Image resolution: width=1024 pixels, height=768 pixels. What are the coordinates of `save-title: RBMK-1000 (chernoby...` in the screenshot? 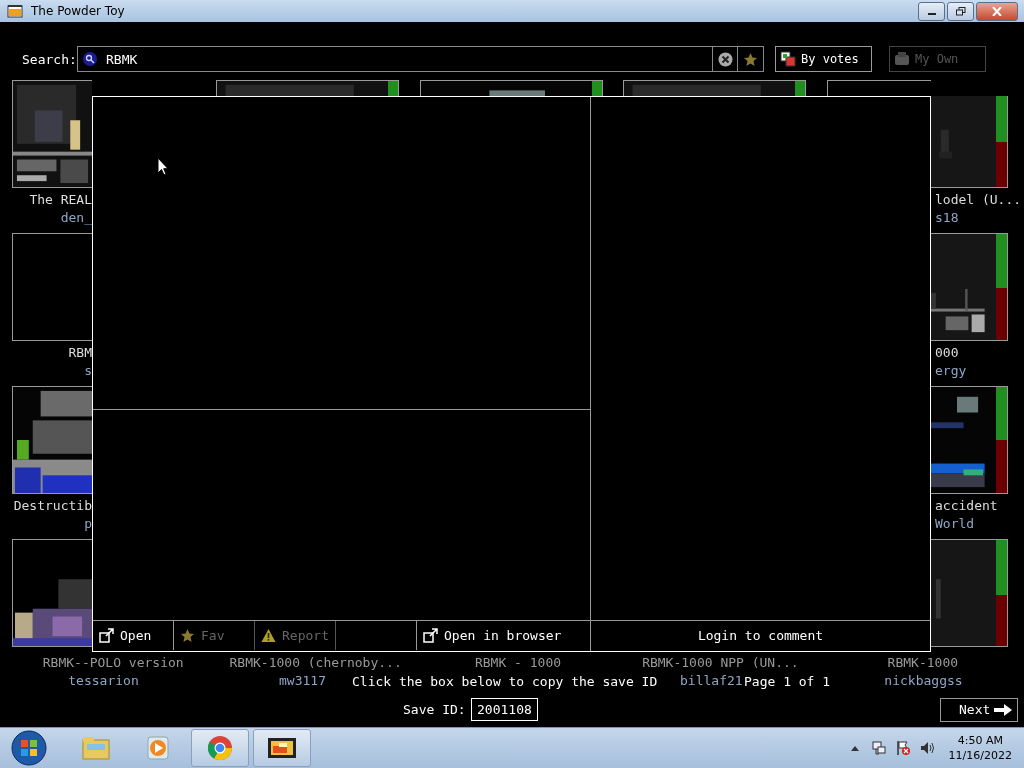 It's located at (316, 663).